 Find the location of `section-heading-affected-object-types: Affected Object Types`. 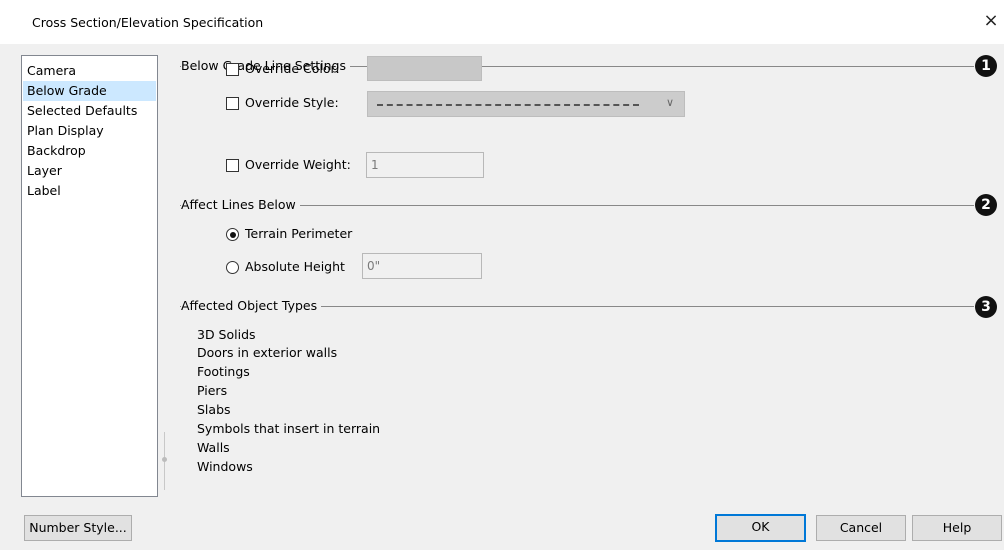

section-heading-affected-object-types: Affected Object Types is located at coordinates (251, 305).